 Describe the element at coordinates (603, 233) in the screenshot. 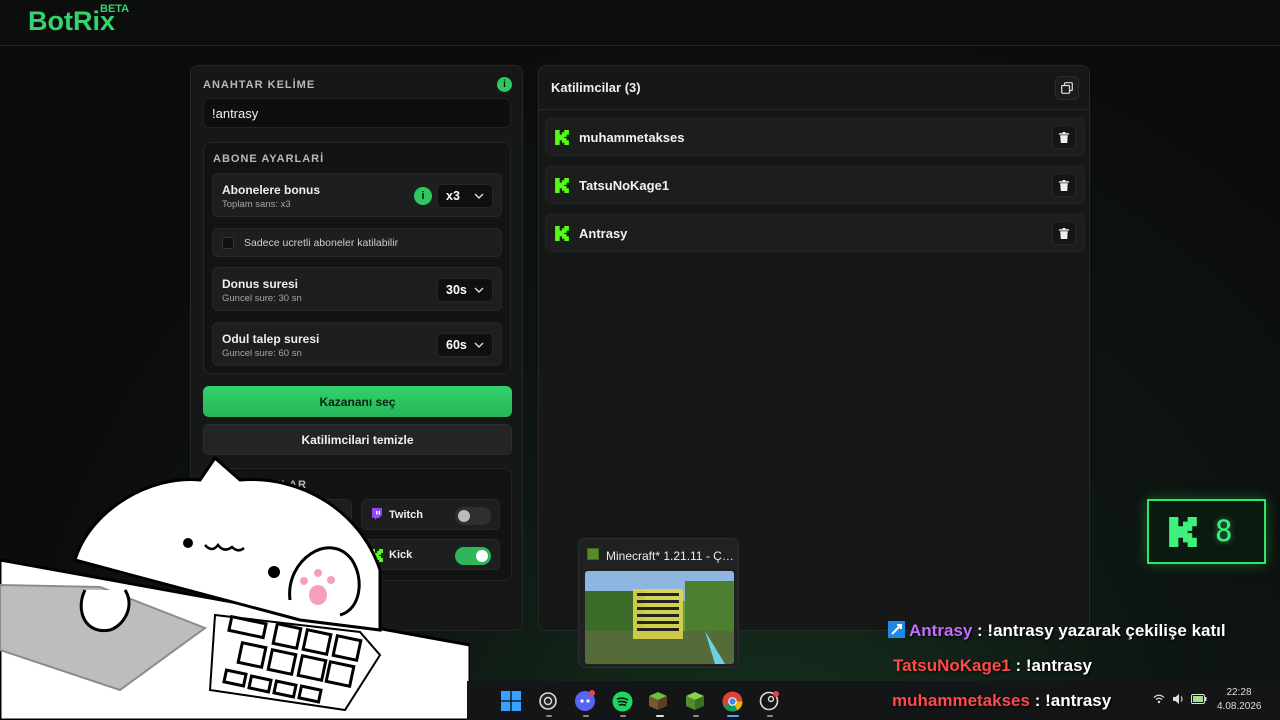

I see `participant-name: Antrasy` at that location.